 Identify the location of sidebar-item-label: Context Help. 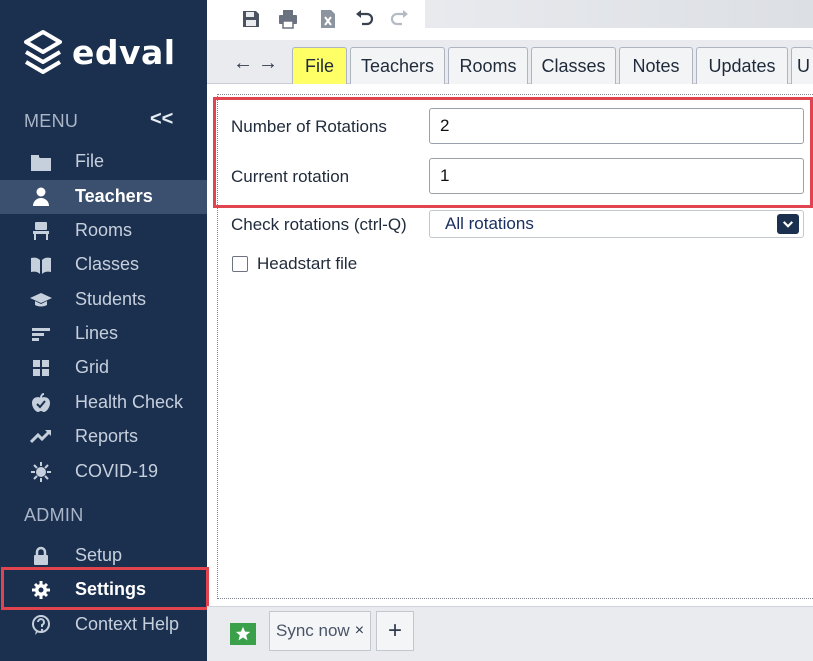
(127, 624).